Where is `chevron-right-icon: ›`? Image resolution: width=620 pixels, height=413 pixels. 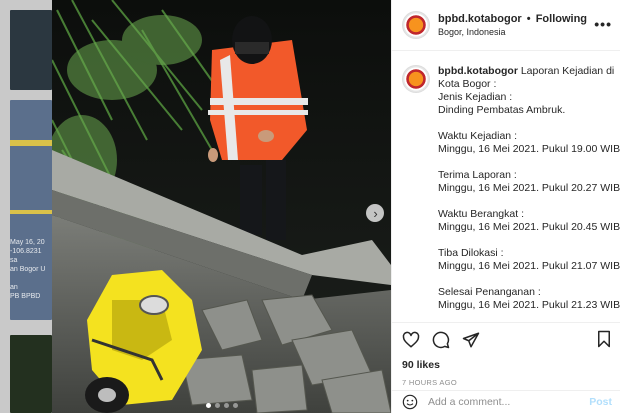
chevron-right-icon: › is located at coordinates (375, 213).